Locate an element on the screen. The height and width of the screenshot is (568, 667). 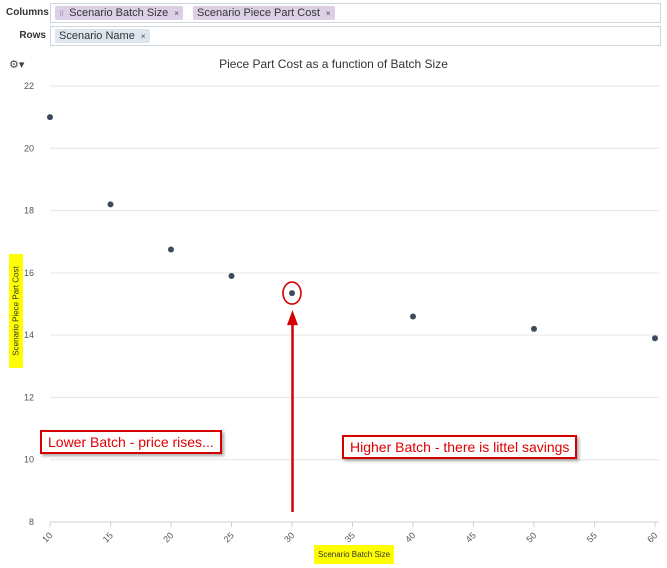
x-tick-label: 40 is located at coordinates (410, 537).